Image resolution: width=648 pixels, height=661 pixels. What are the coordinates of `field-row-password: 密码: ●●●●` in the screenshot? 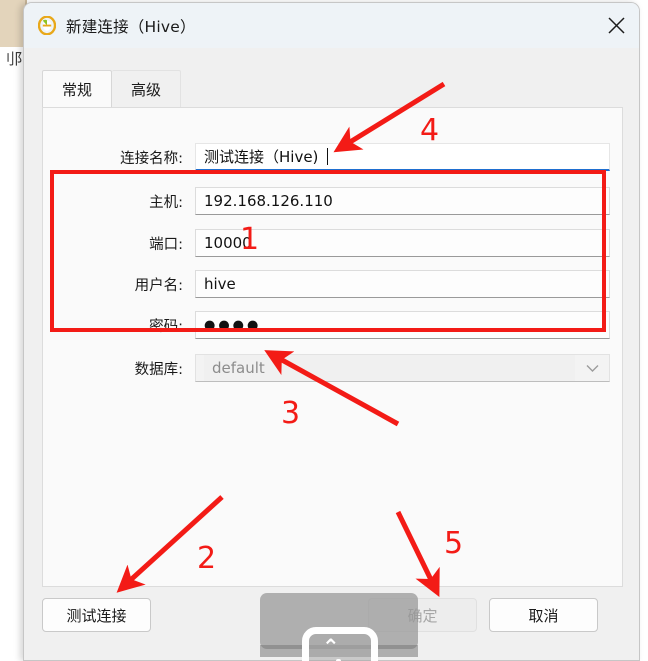 It's located at (332, 325).